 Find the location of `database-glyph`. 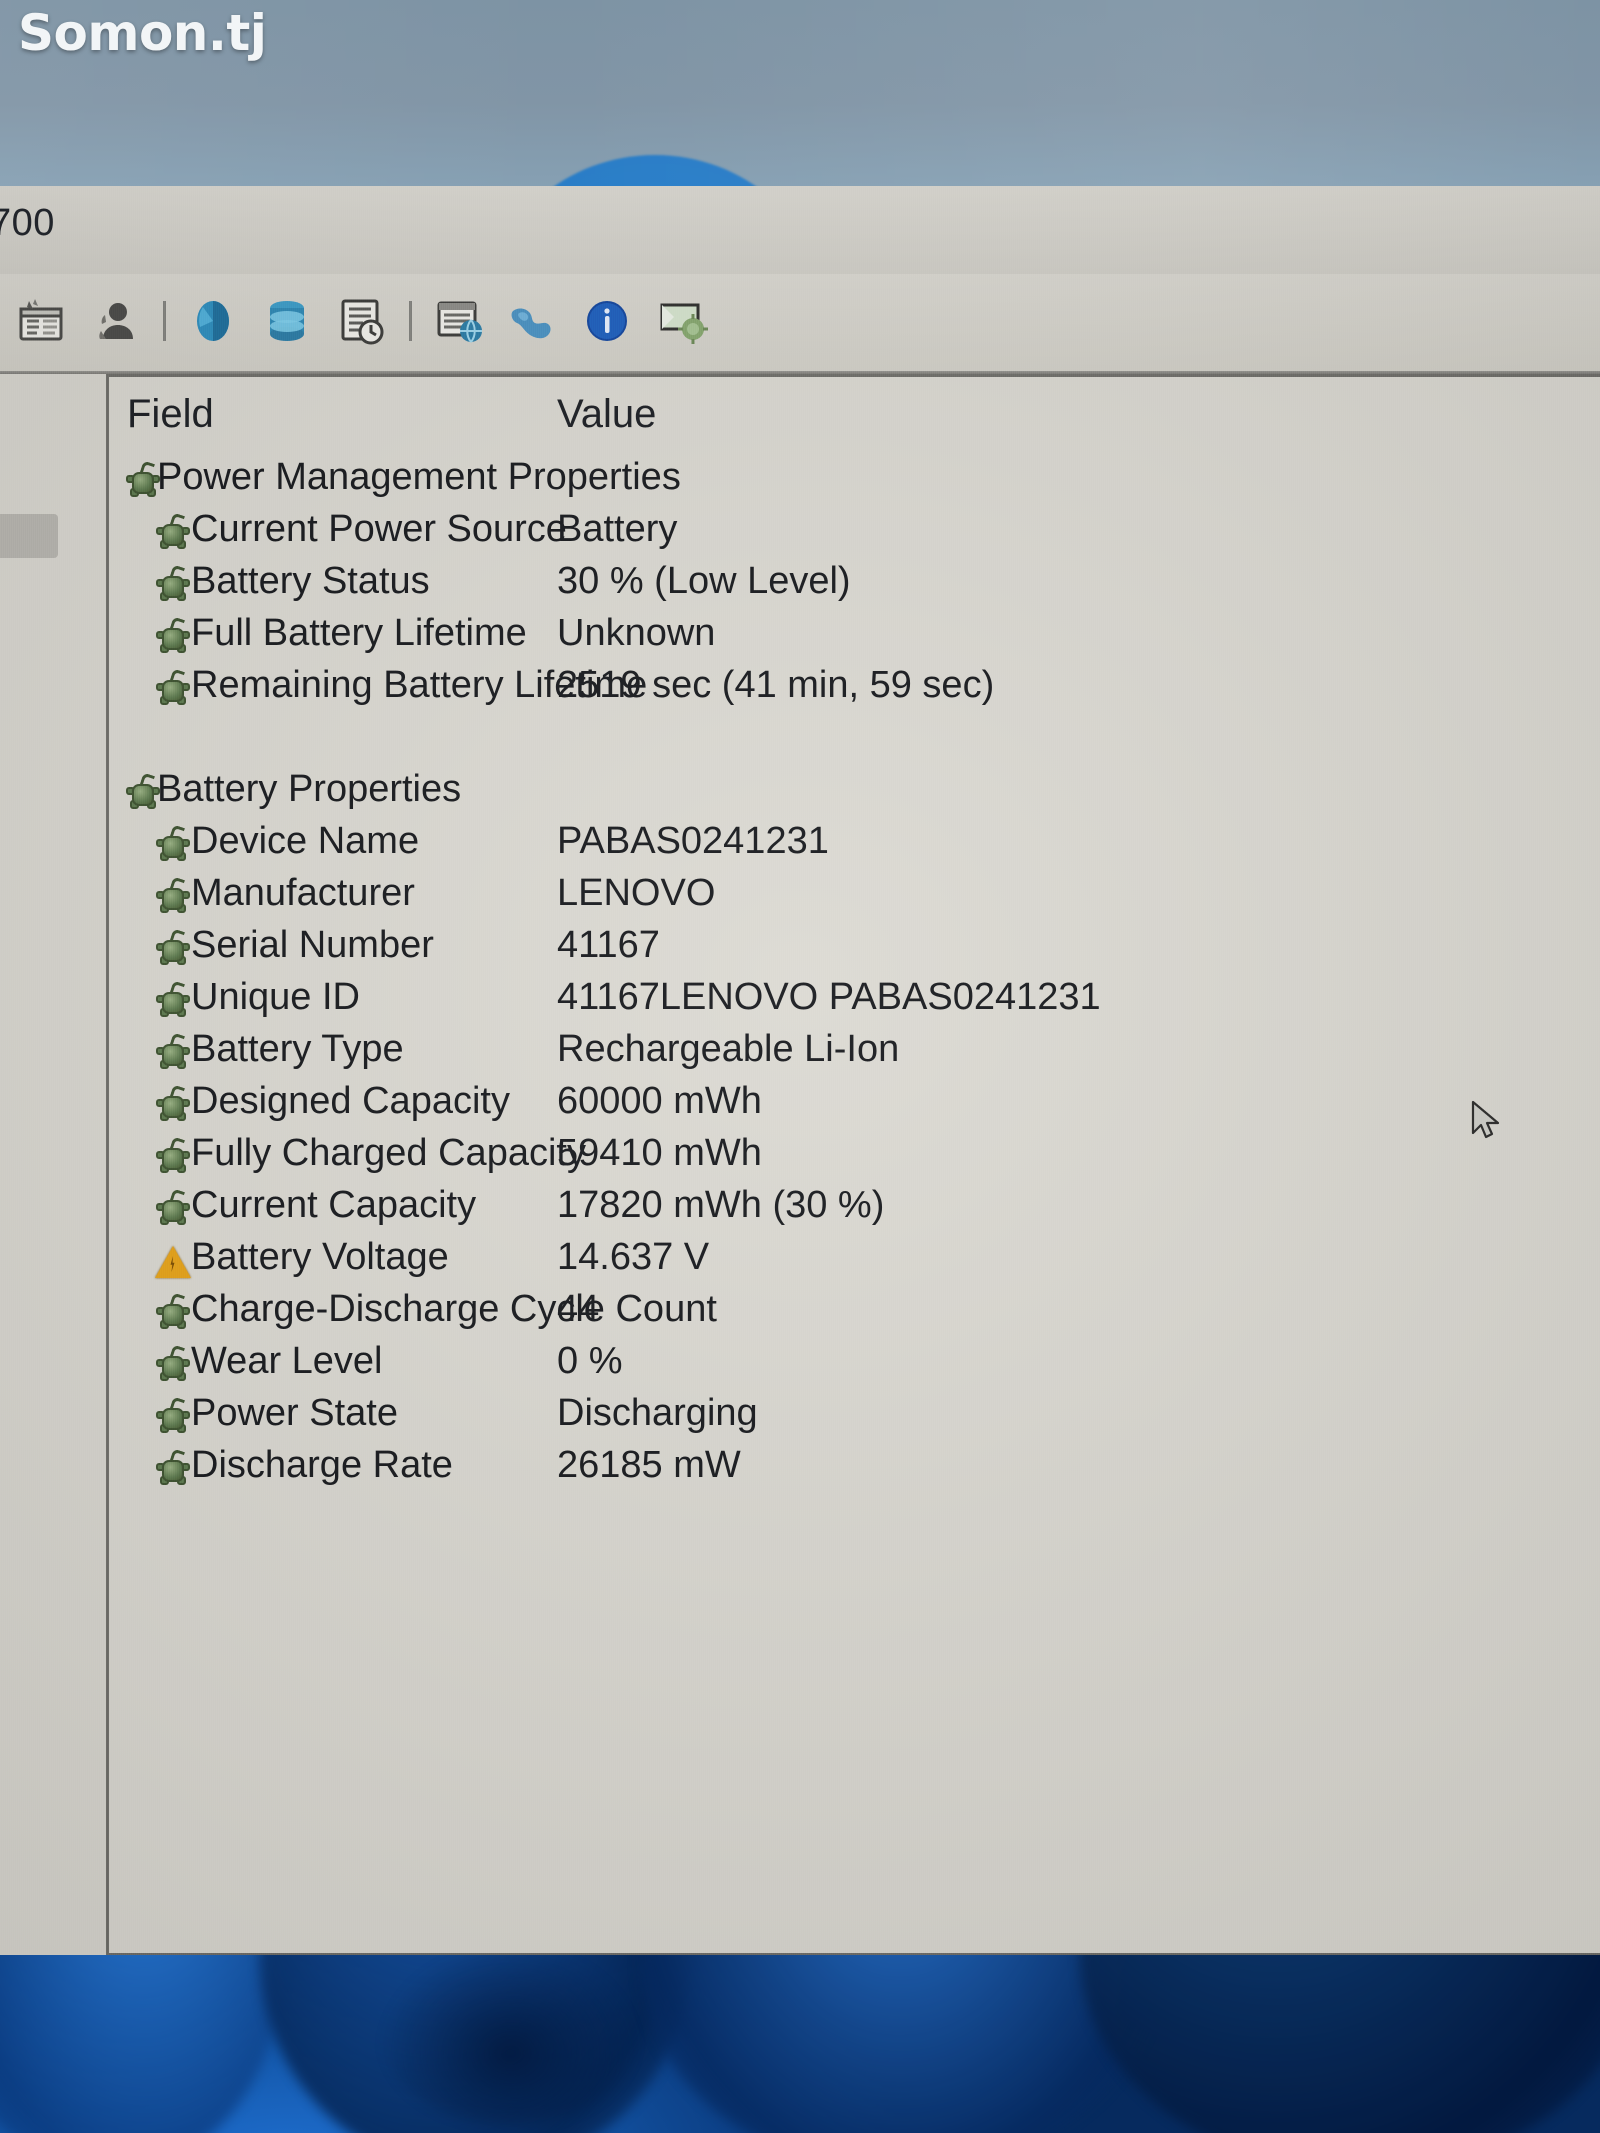

database-glyph is located at coordinates (287, 321).